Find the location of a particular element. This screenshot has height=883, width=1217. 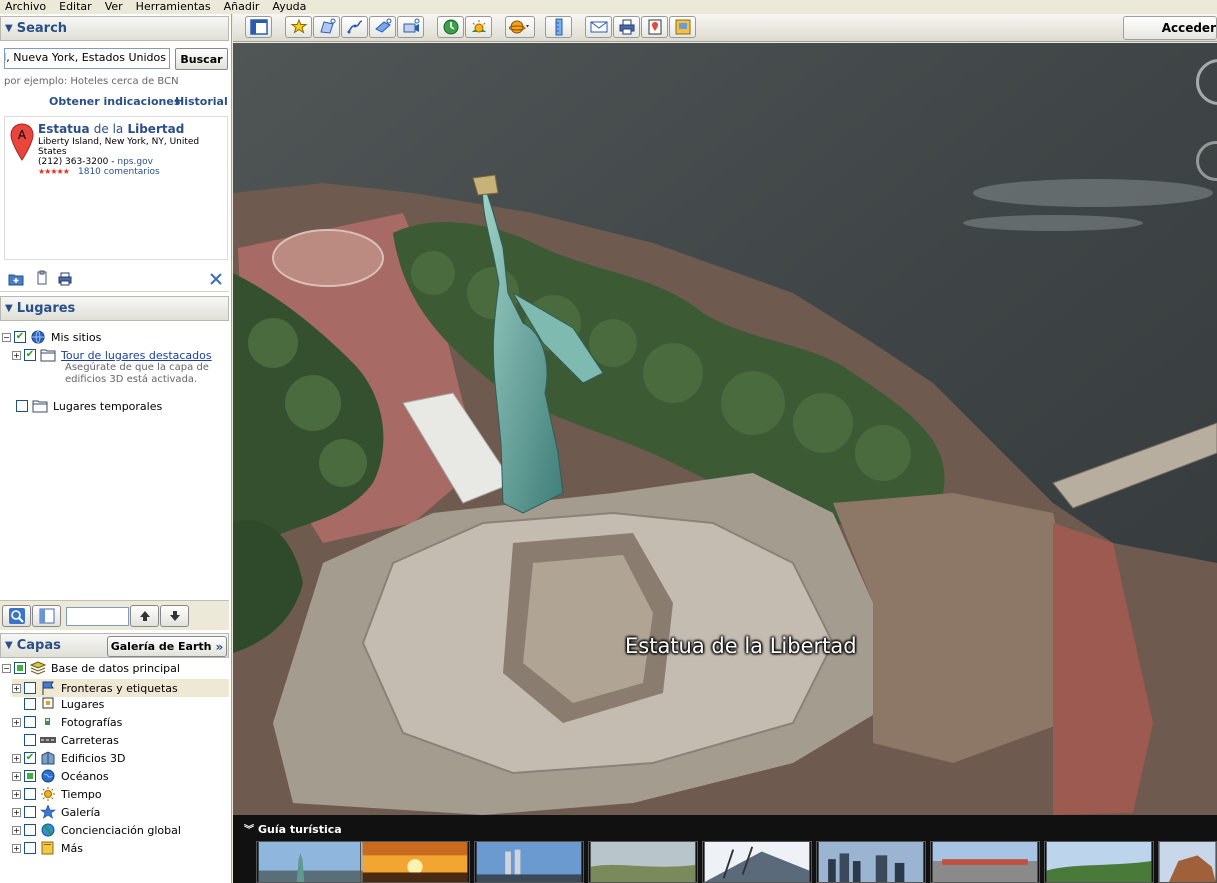

search-mode-button is located at coordinates (16, 616).